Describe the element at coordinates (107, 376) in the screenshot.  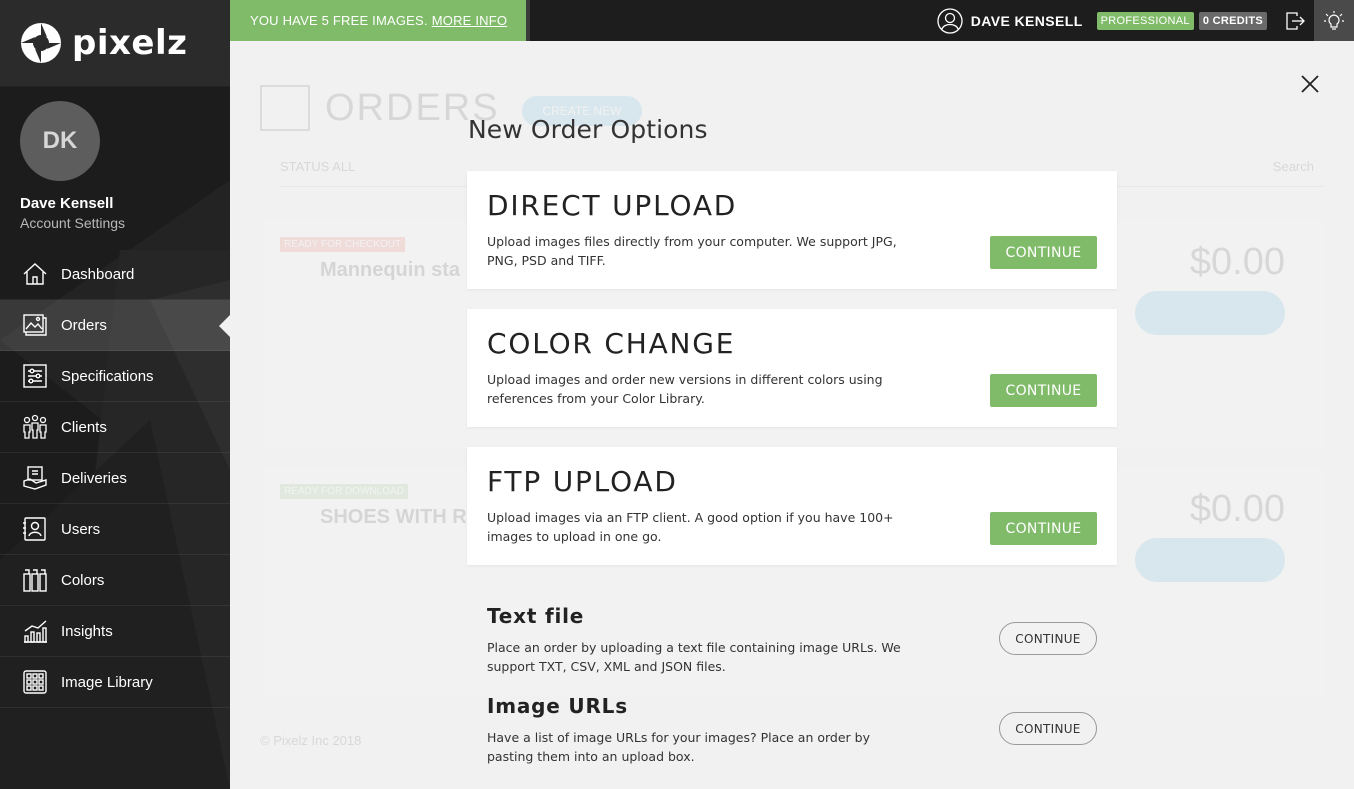
I see `sidebar-item-label: Specifications` at that location.